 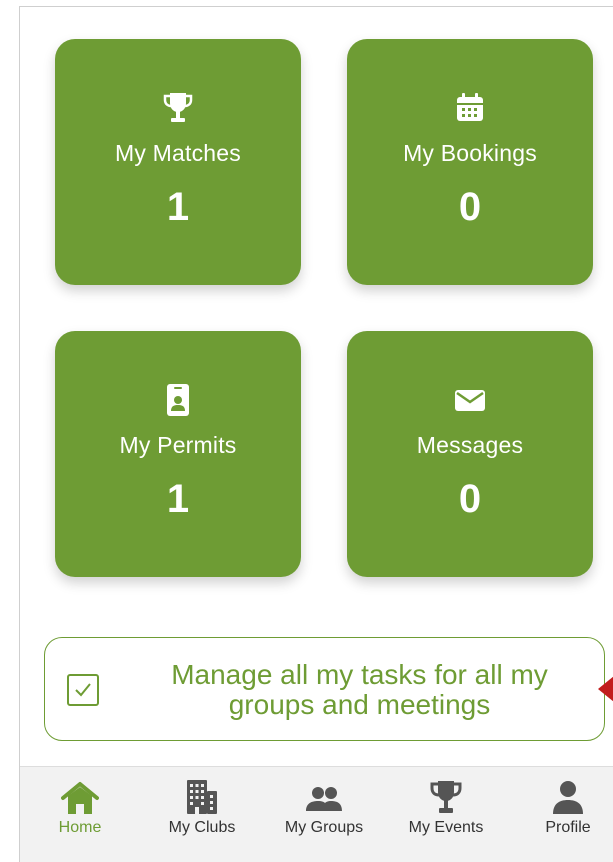 What do you see at coordinates (324, 797) in the screenshot?
I see `group-icon` at bounding box center [324, 797].